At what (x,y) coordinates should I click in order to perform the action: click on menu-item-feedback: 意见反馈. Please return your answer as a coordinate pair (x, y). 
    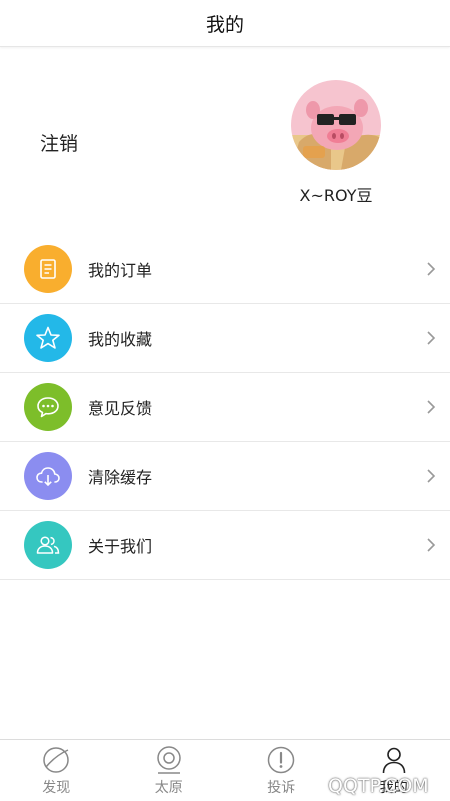
    Looking at the image, I should click on (225, 407).